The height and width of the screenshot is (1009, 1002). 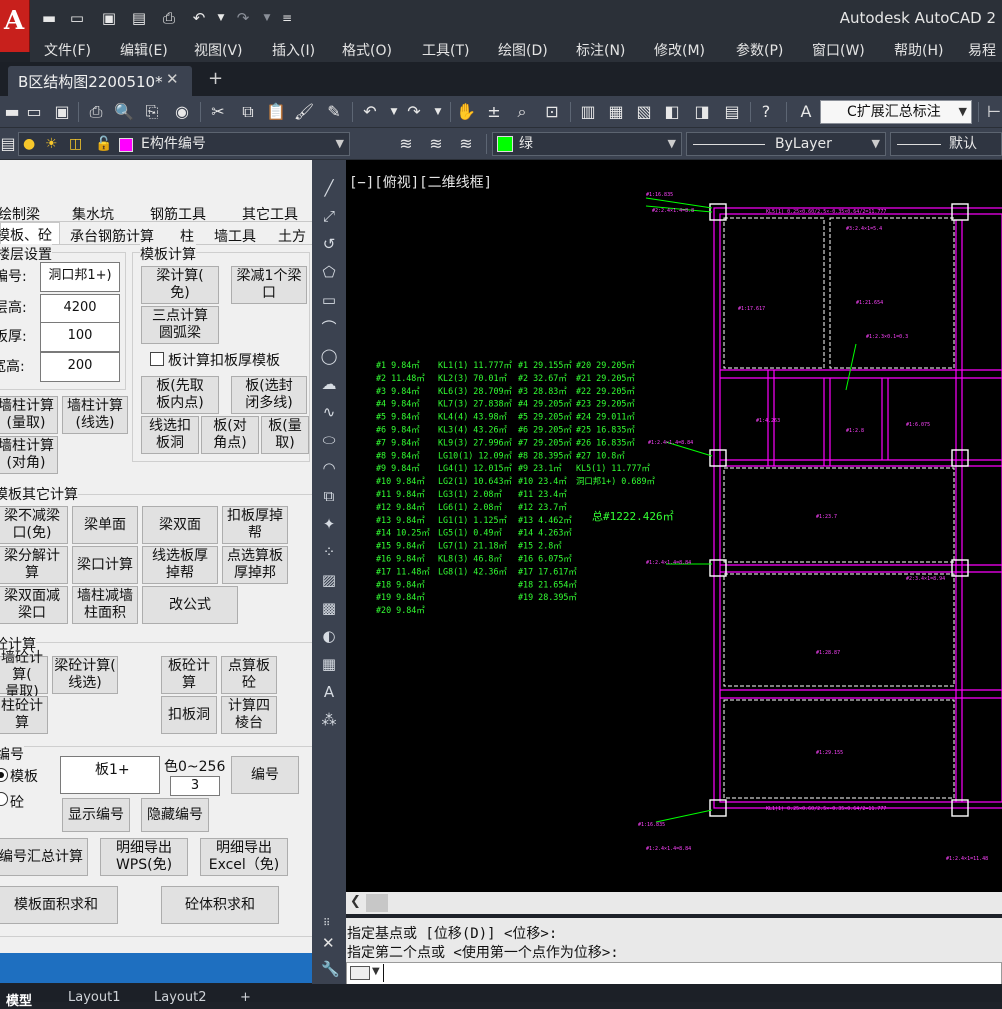 What do you see at coordinates (157, 359) in the screenshot?
I see `deduct-slab-thickness-checkbox` at bounding box center [157, 359].